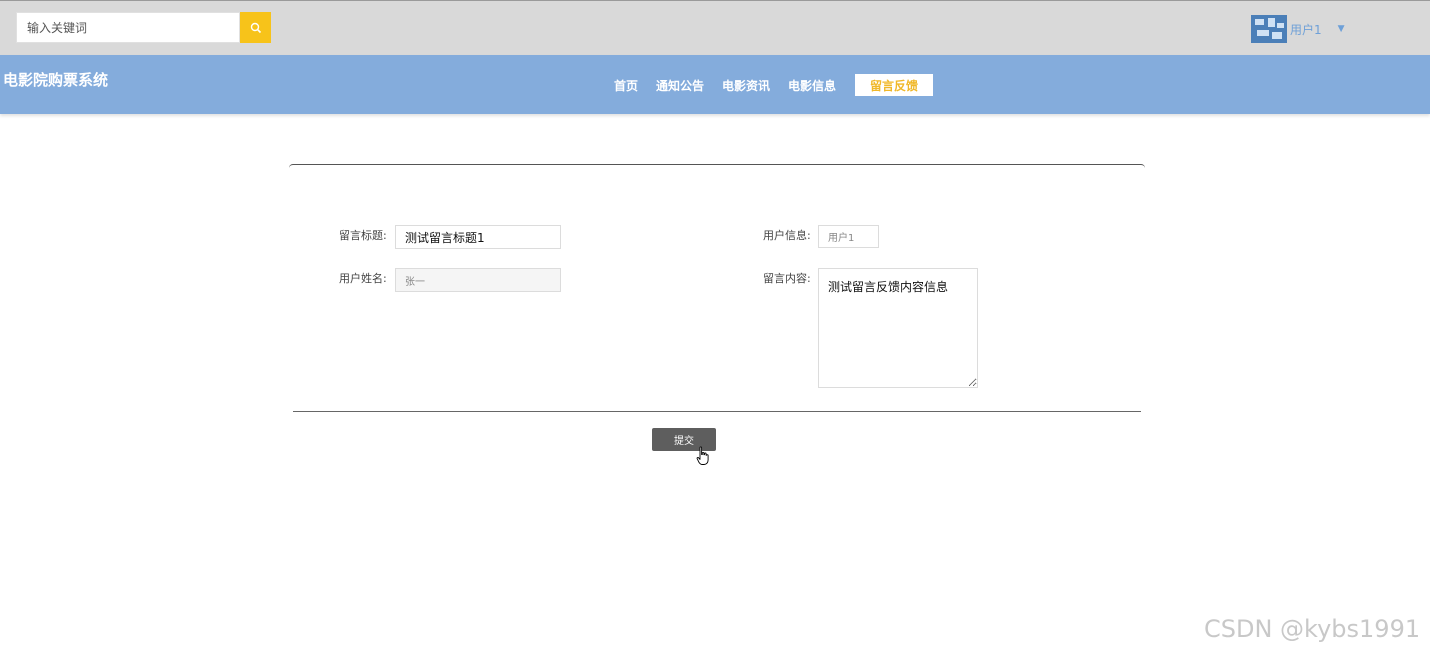  What do you see at coordinates (774, 85) in the screenshot?
I see `nav-links: 首页 通知公告 电影资讯 电影信息 留言反馈` at bounding box center [774, 85].